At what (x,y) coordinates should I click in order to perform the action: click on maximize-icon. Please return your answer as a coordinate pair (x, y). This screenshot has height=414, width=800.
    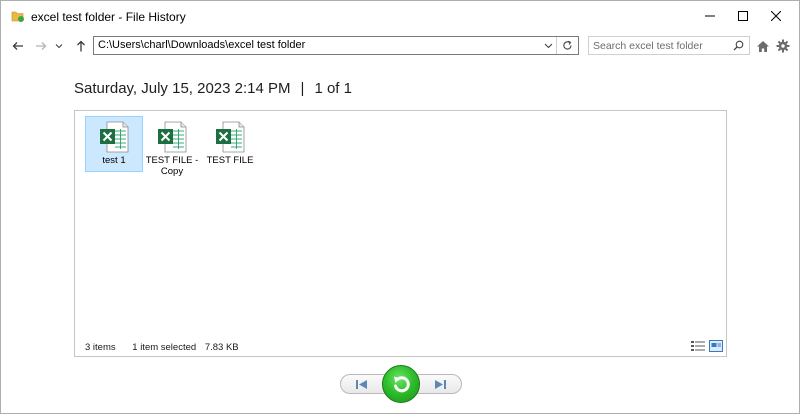
    Looking at the image, I should click on (743, 16).